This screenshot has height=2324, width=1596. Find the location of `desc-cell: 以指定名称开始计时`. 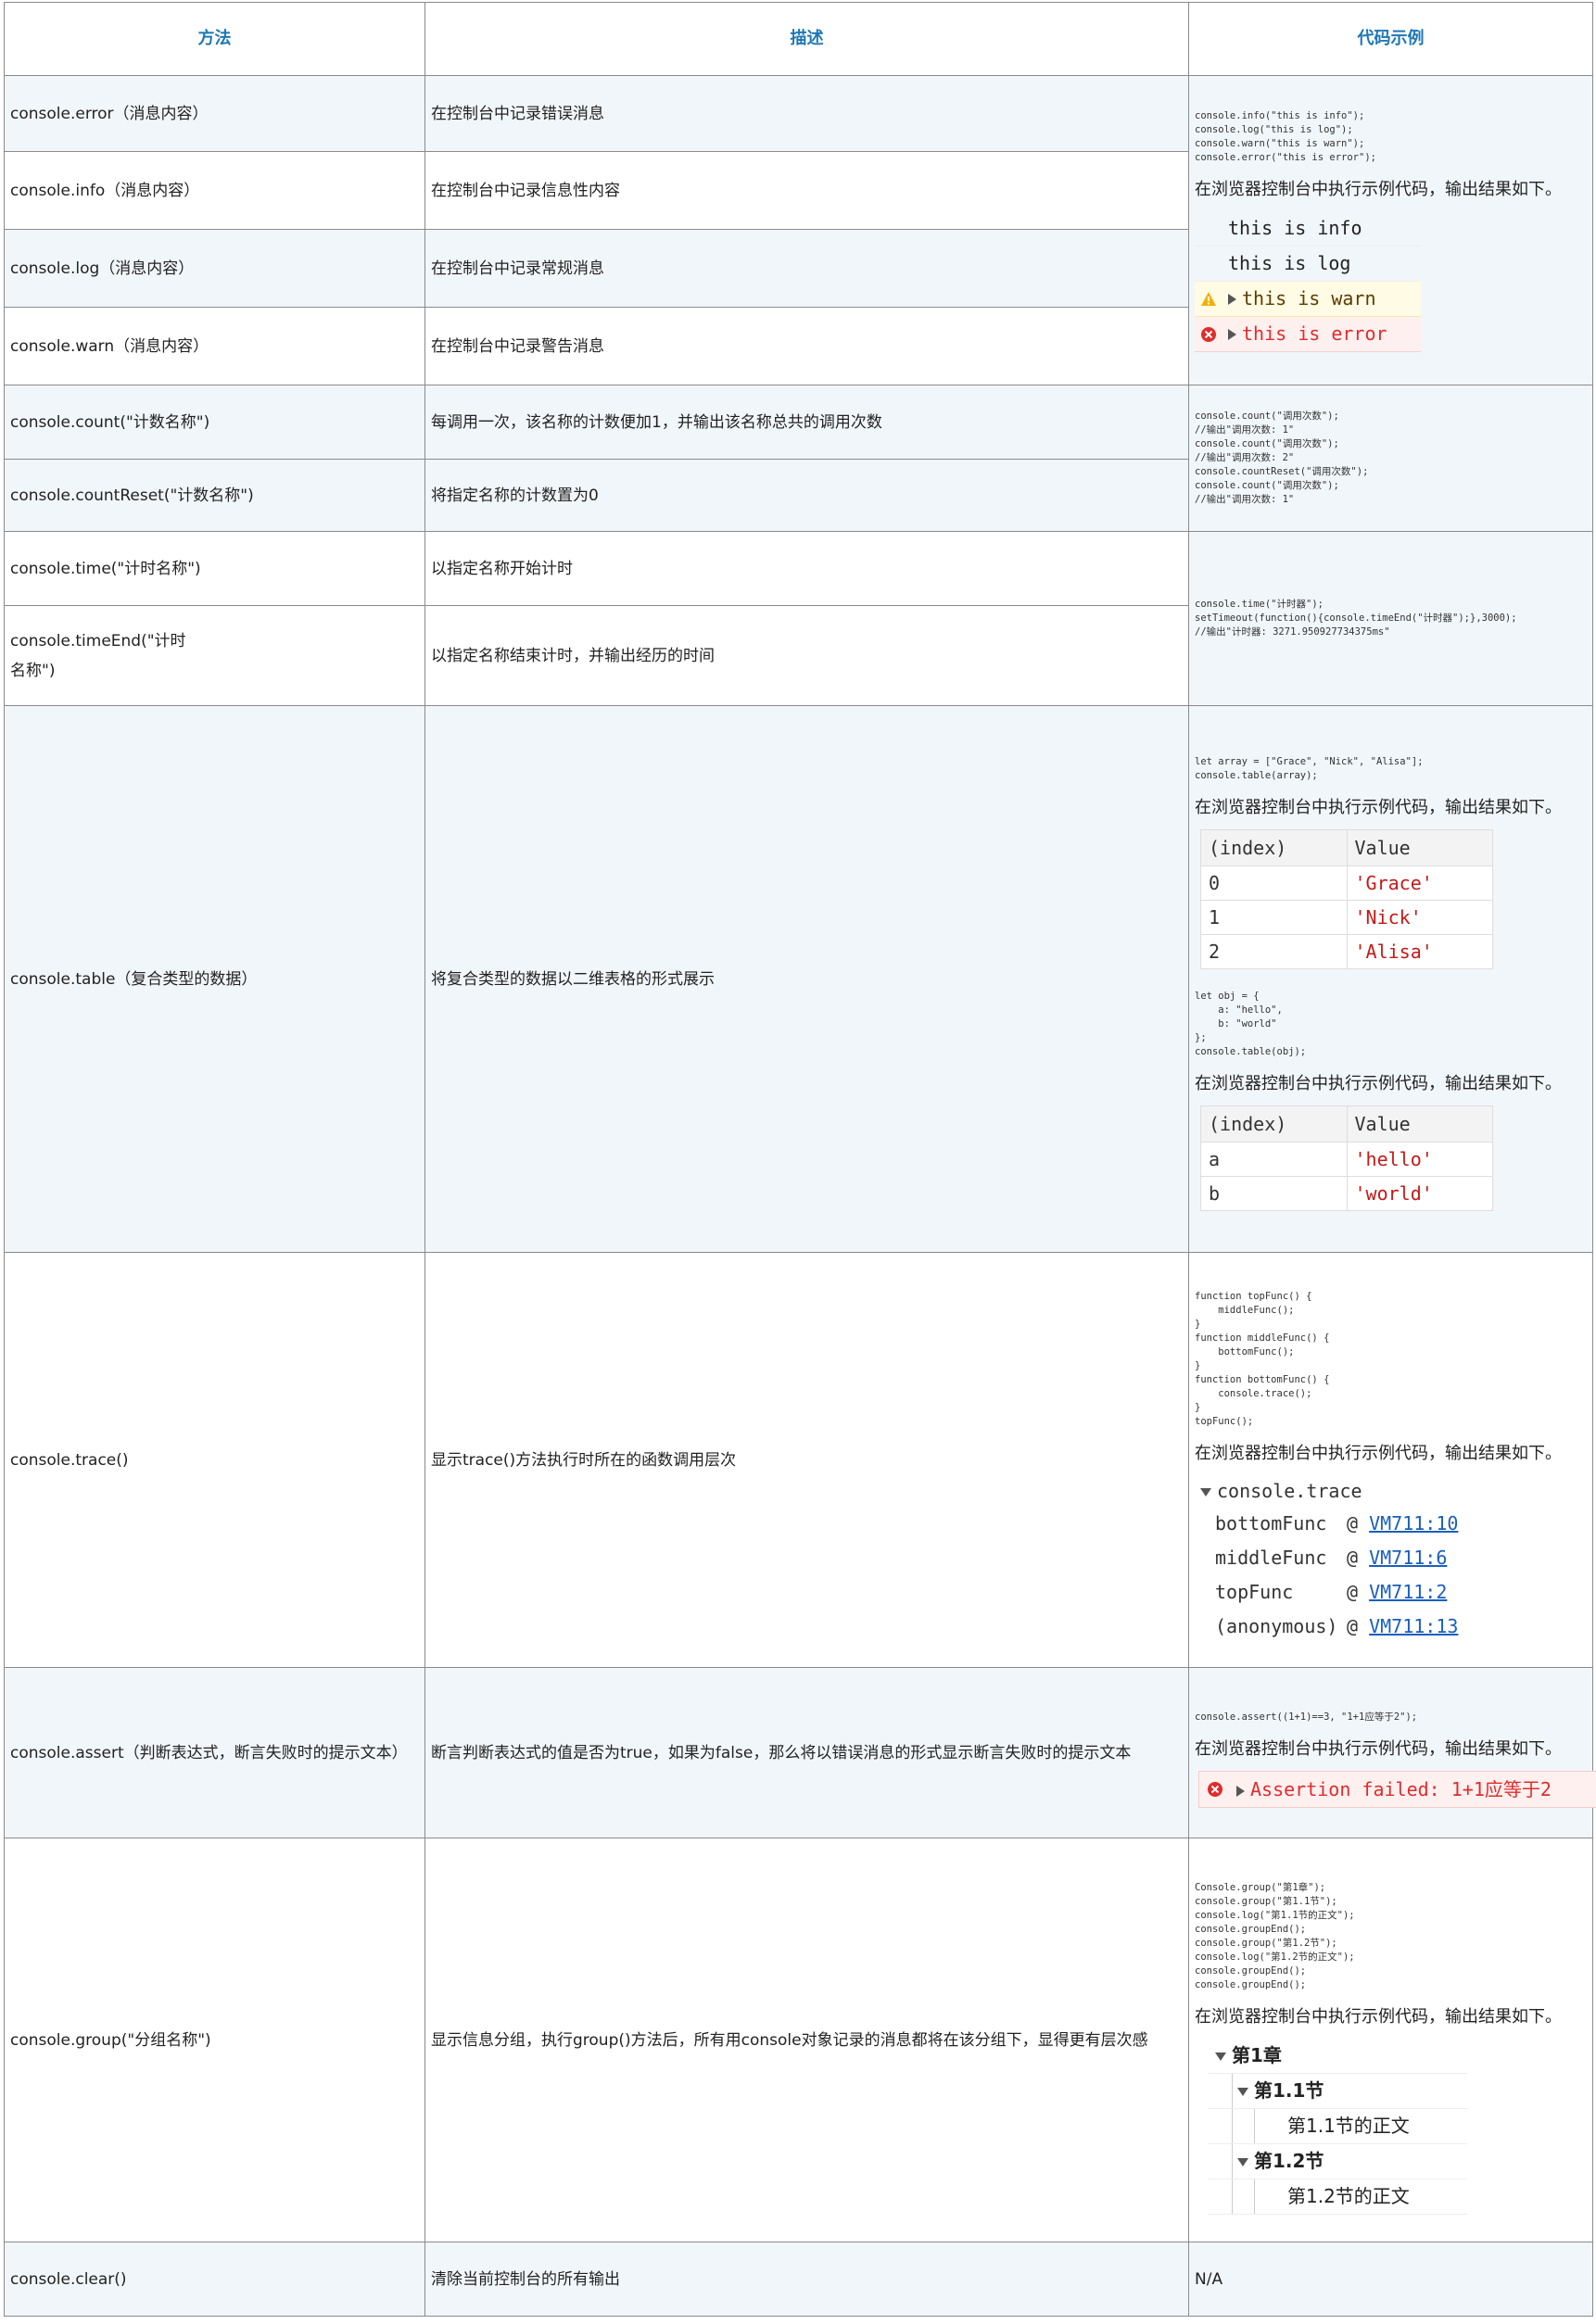

desc-cell: 以指定名称开始计时 is located at coordinates (806, 568).